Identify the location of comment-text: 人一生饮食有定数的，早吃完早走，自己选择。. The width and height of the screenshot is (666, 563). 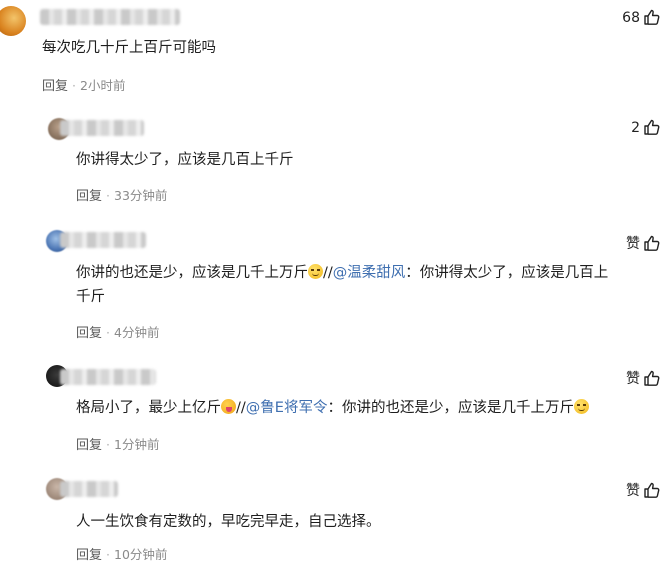
(228, 522).